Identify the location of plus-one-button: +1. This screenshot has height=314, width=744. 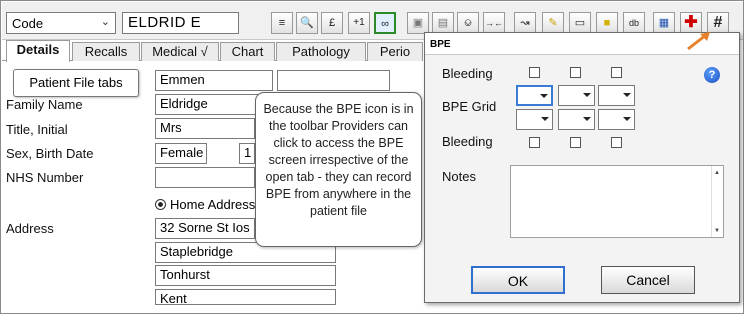
(359, 23).